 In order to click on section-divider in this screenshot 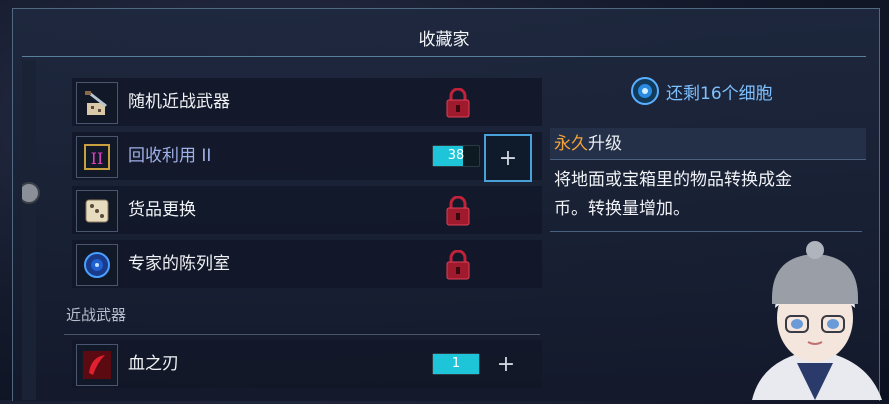, I will do `click(302, 334)`.